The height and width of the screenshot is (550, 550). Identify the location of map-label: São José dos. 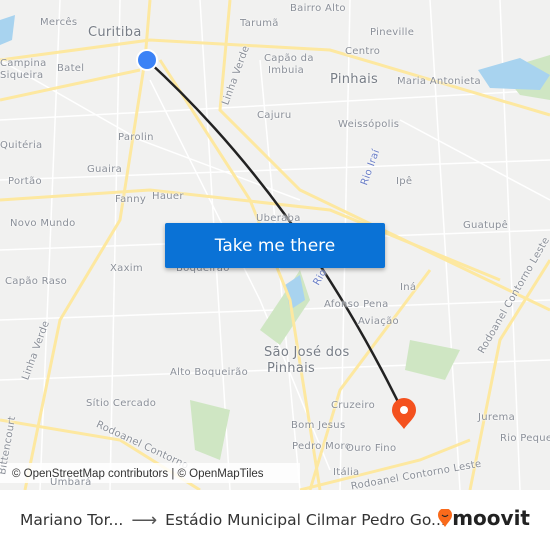
(307, 352).